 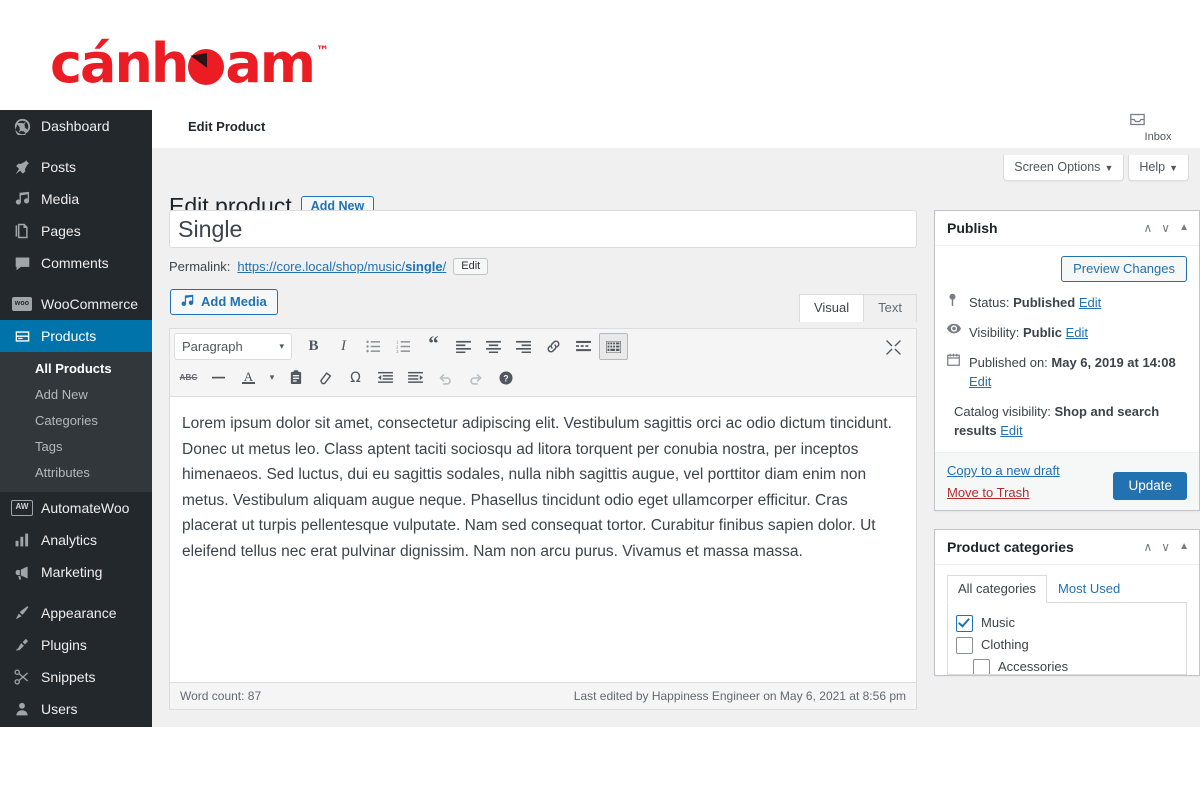 I want to click on category-item-clothing: Clothing, so click(x=1067, y=645).